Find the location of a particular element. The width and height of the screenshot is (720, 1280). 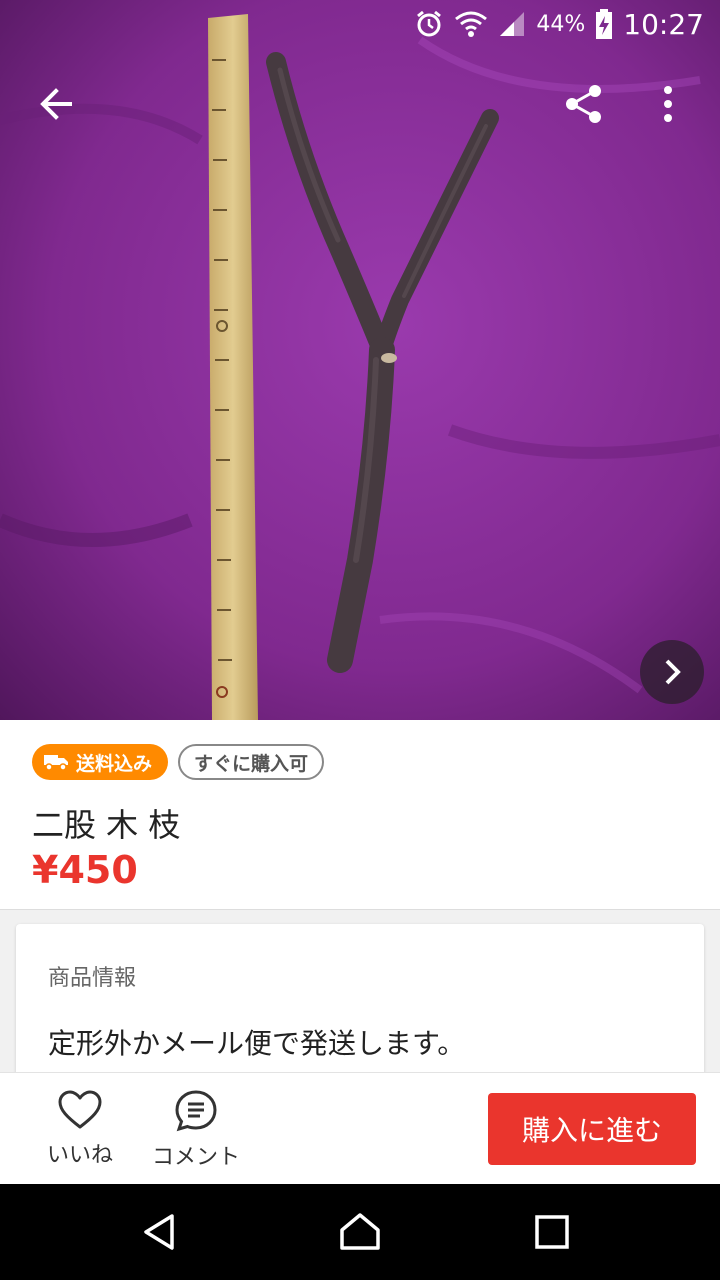

truck-icon is located at coordinates (56, 763).